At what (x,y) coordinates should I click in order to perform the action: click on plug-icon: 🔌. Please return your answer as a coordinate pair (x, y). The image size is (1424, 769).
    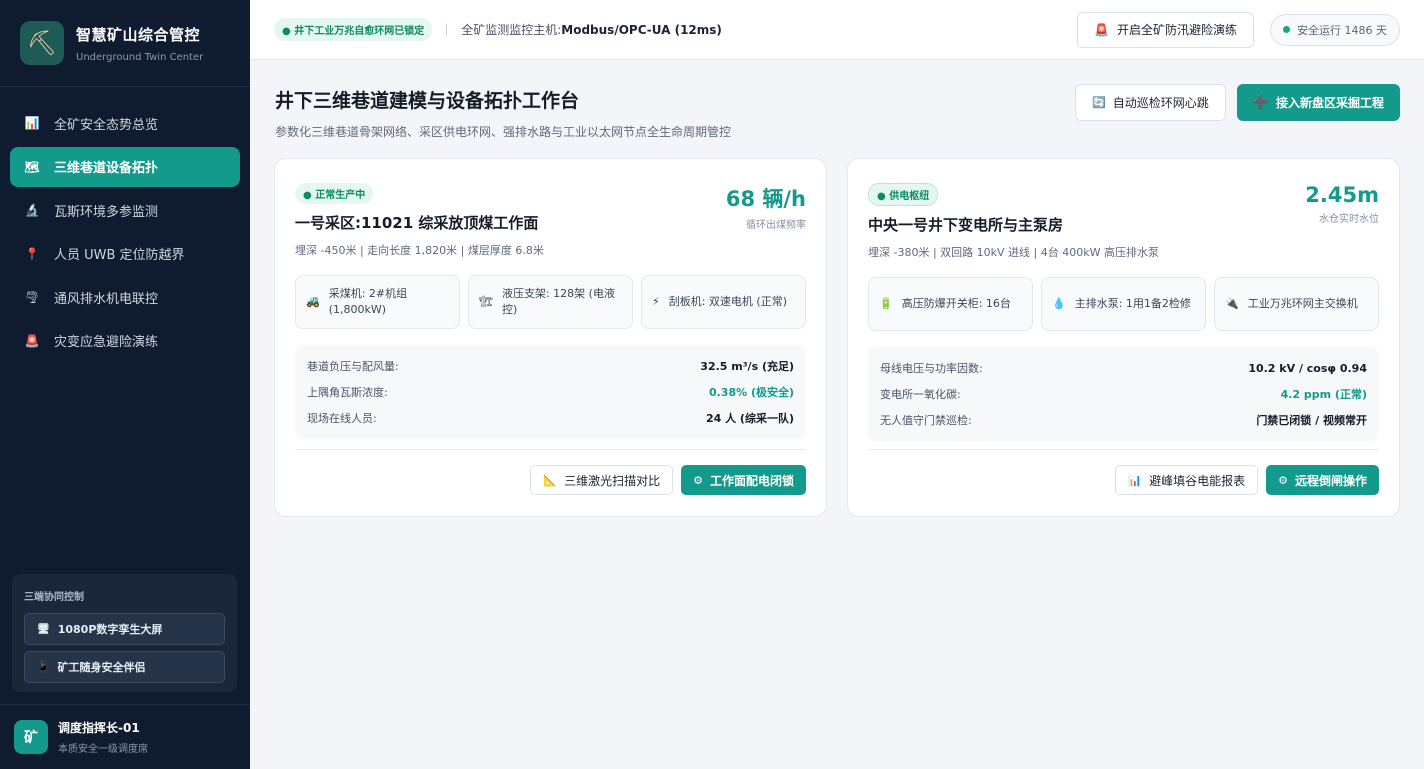
    Looking at the image, I should click on (1232, 303).